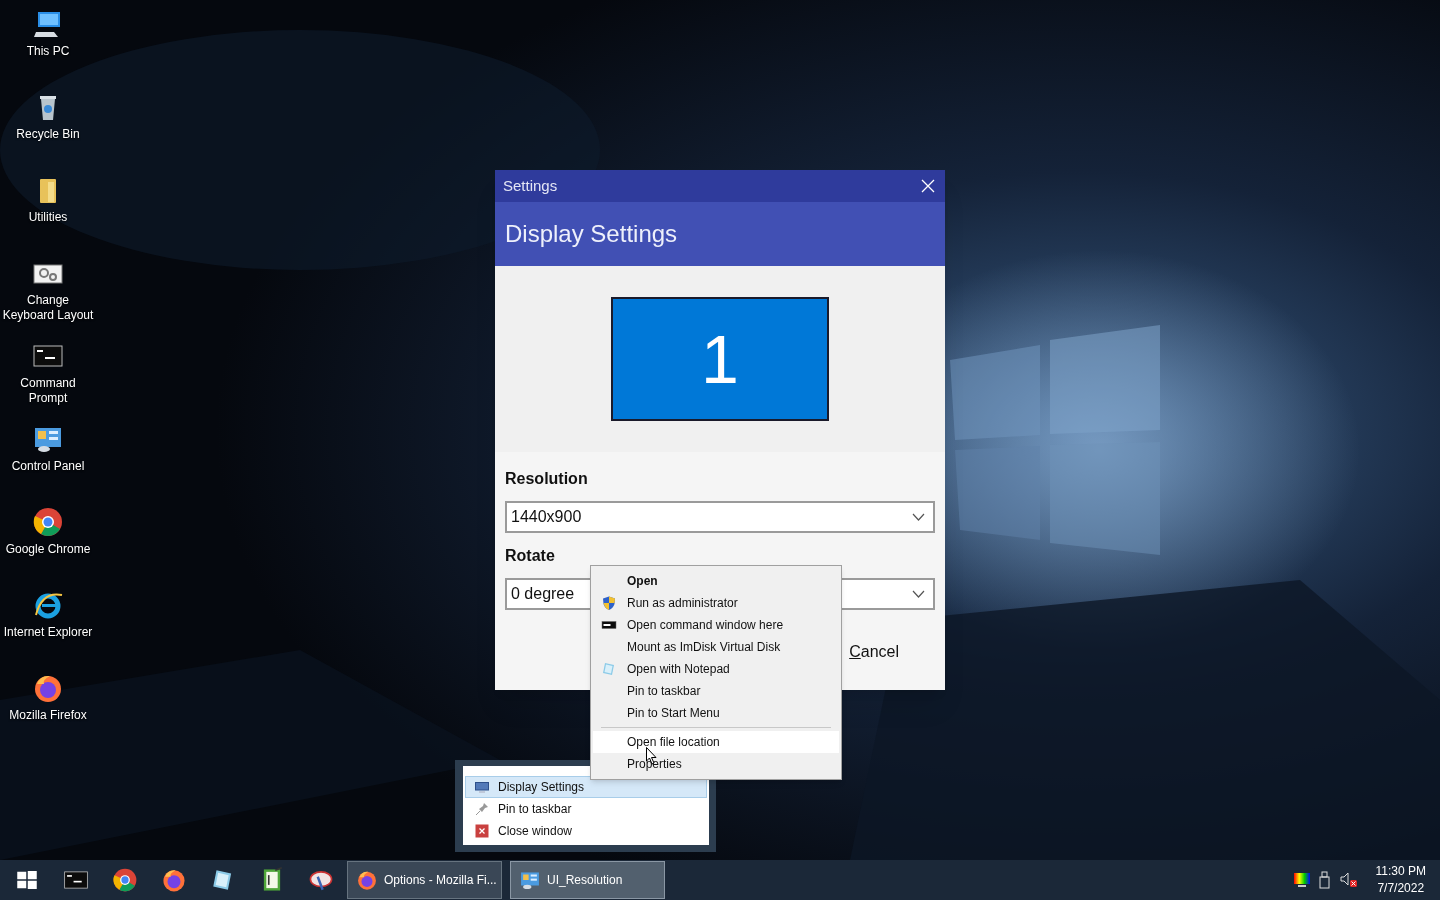  I want to click on desktop-icon-label: Utilities, so click(48, 217).